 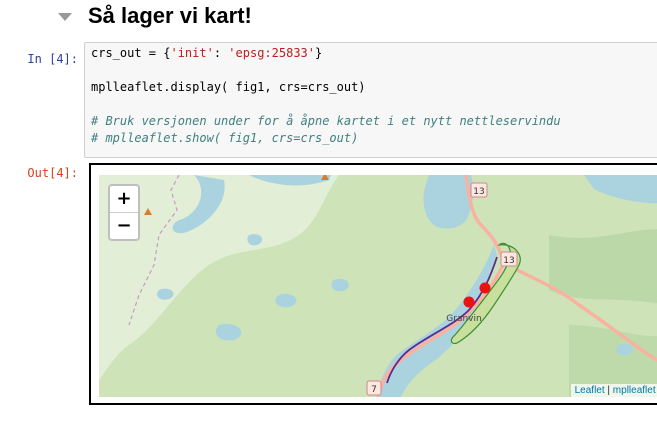 What do you see at coordinates (124, 226) in the screenshot?
I see `zoom-out-button: −` at bounding box center [124, 226].